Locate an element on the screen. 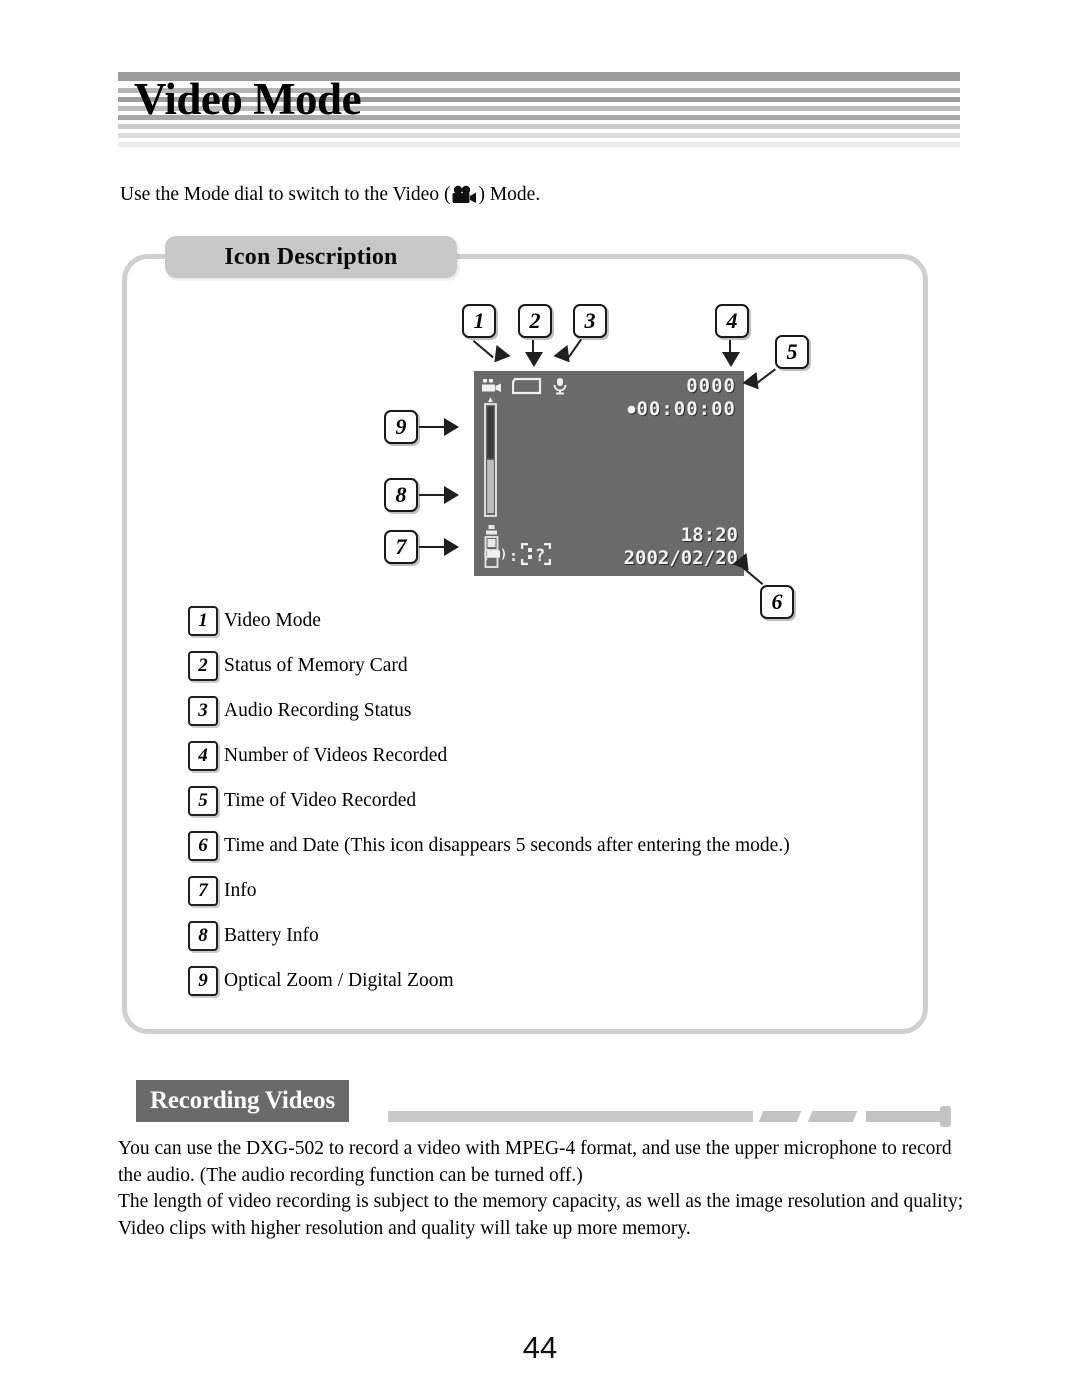 The width and height of the screenshot is (1080, 1397). page-number: 44 is located at coordinates (540, 1347).